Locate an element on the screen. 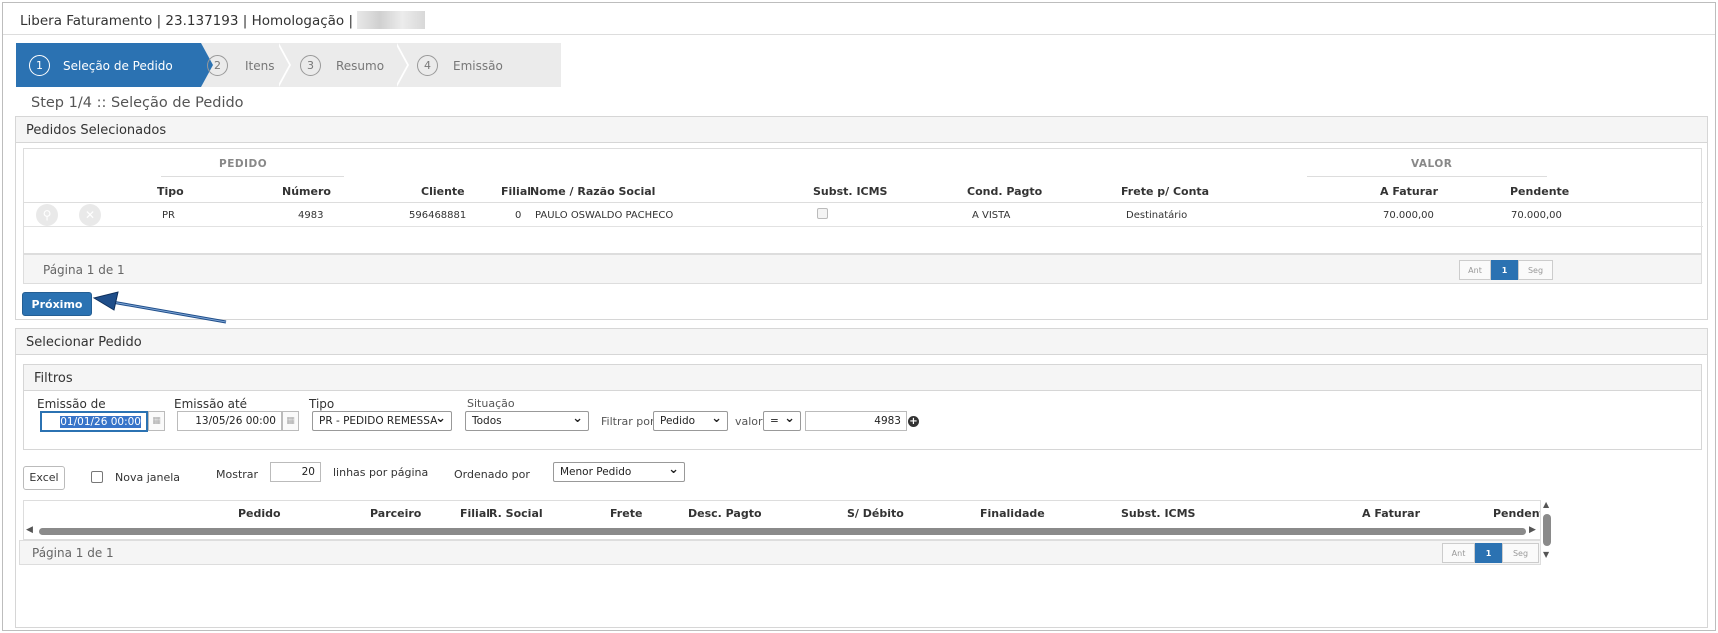  col-pedido: Pedido is located at coordinates (259, 513).